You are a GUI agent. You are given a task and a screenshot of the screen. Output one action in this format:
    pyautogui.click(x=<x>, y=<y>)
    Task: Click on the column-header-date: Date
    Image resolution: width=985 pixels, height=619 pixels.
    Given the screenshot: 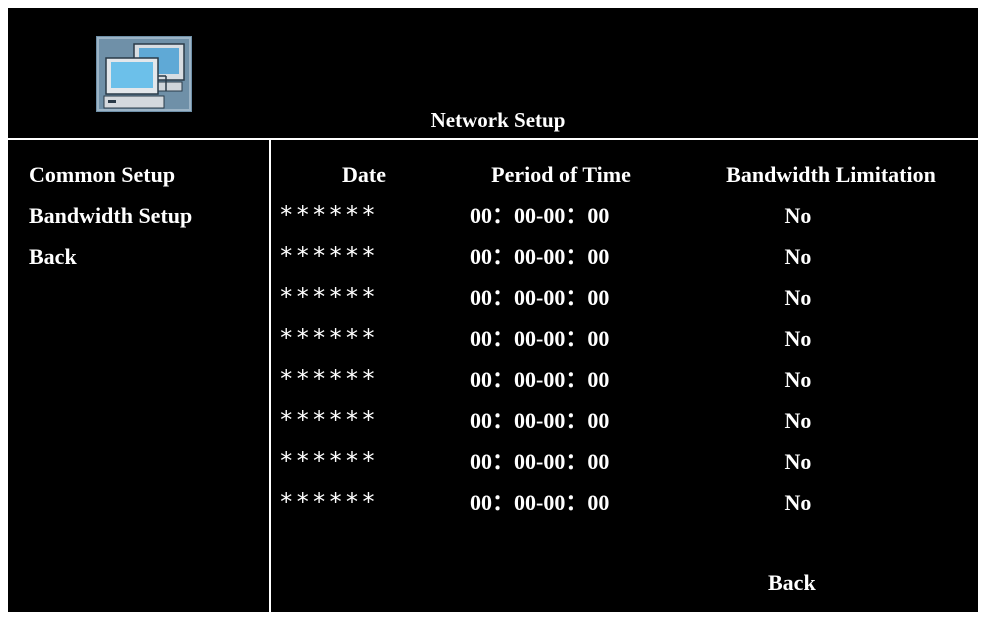 What is the action you would take?
    pyautogui.click(x=364, y=174)
    